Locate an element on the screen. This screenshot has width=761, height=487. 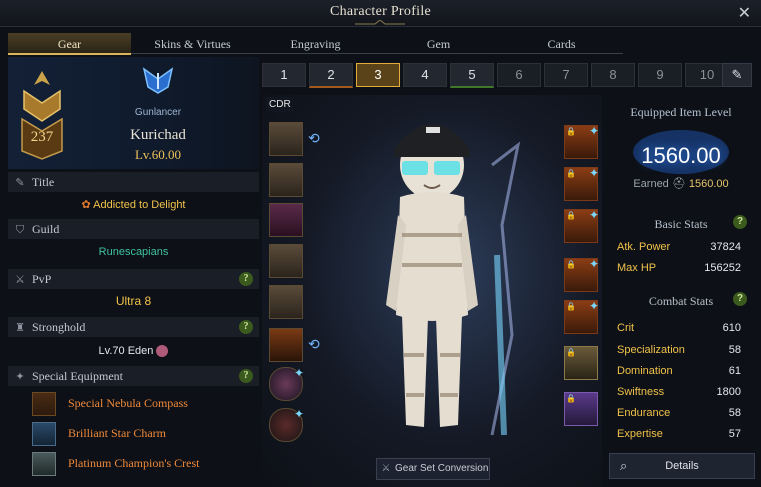
shoulder-slot is located at coordinates (286, 180).